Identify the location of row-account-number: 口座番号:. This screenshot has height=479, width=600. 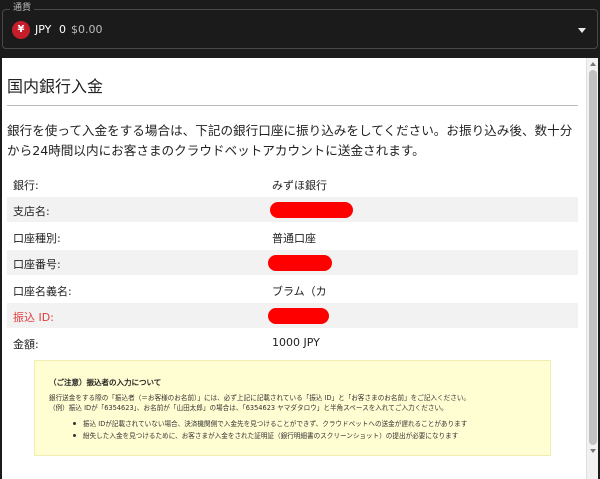
(292, 262).